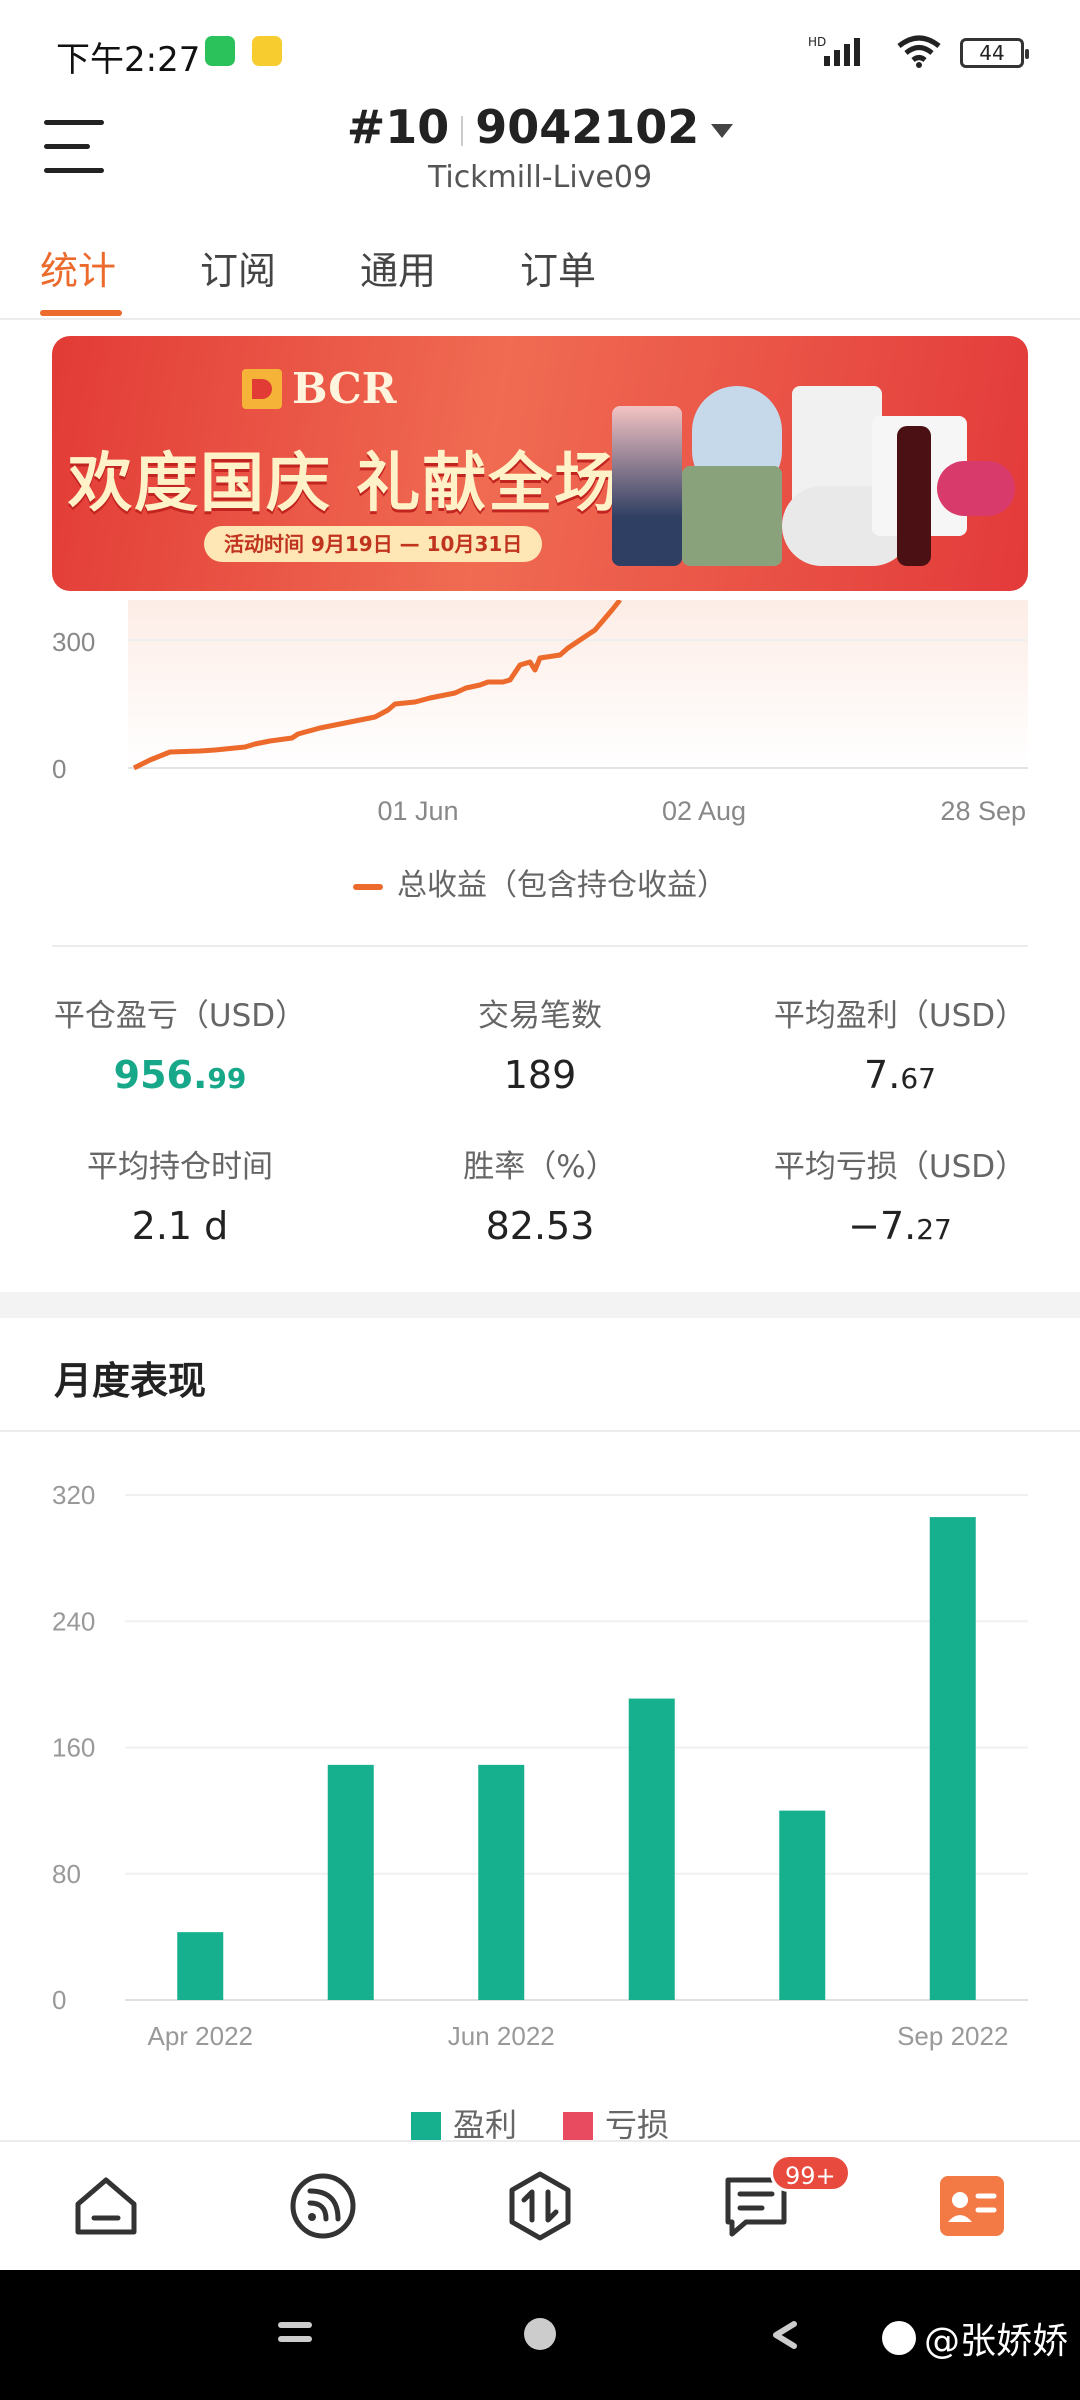  Describe the element at coordinates (180, 1016) in the screenshot. I see `stat-label: 平仓盈亏（USD）` at that location.